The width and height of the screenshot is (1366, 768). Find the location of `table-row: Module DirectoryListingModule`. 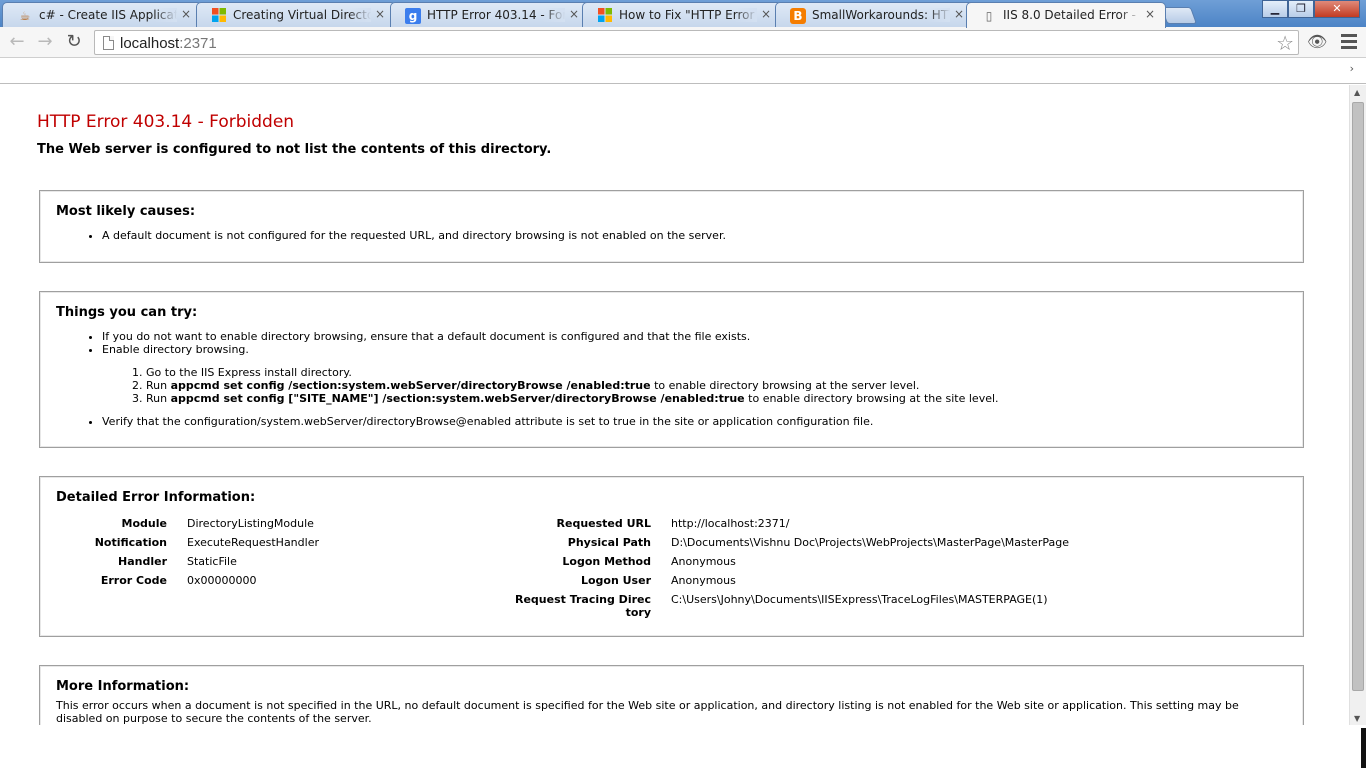

table-row: Module DirectoryListingModule is located at coordinates (204, 526).